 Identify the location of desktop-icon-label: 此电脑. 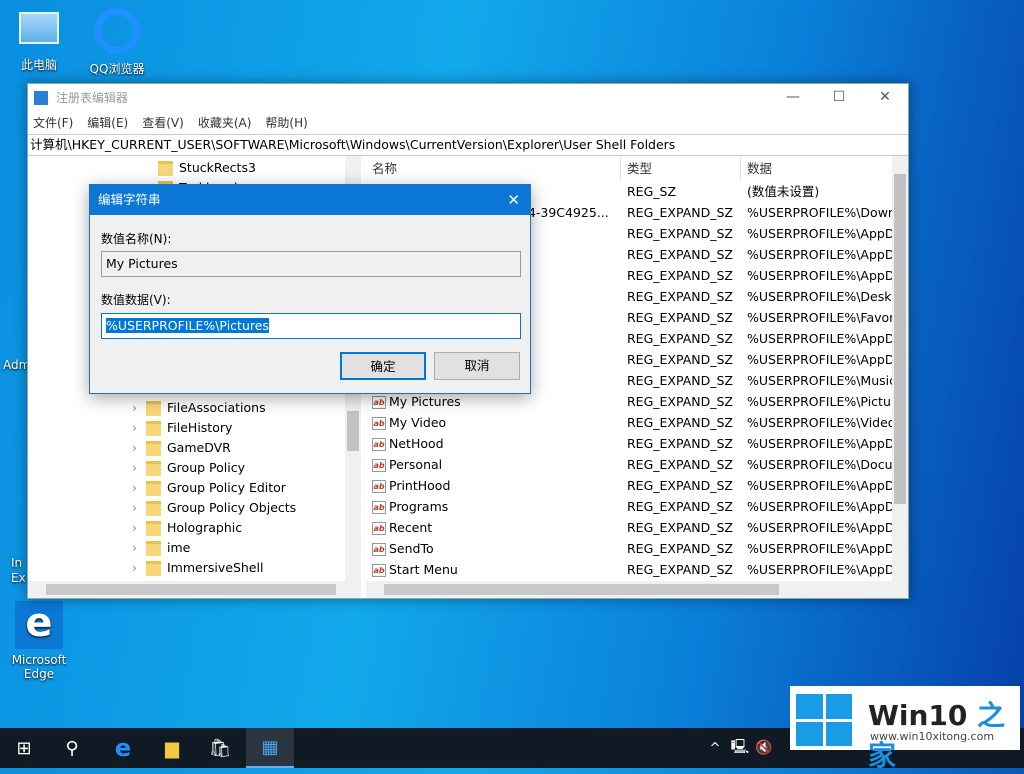
(38, 65).